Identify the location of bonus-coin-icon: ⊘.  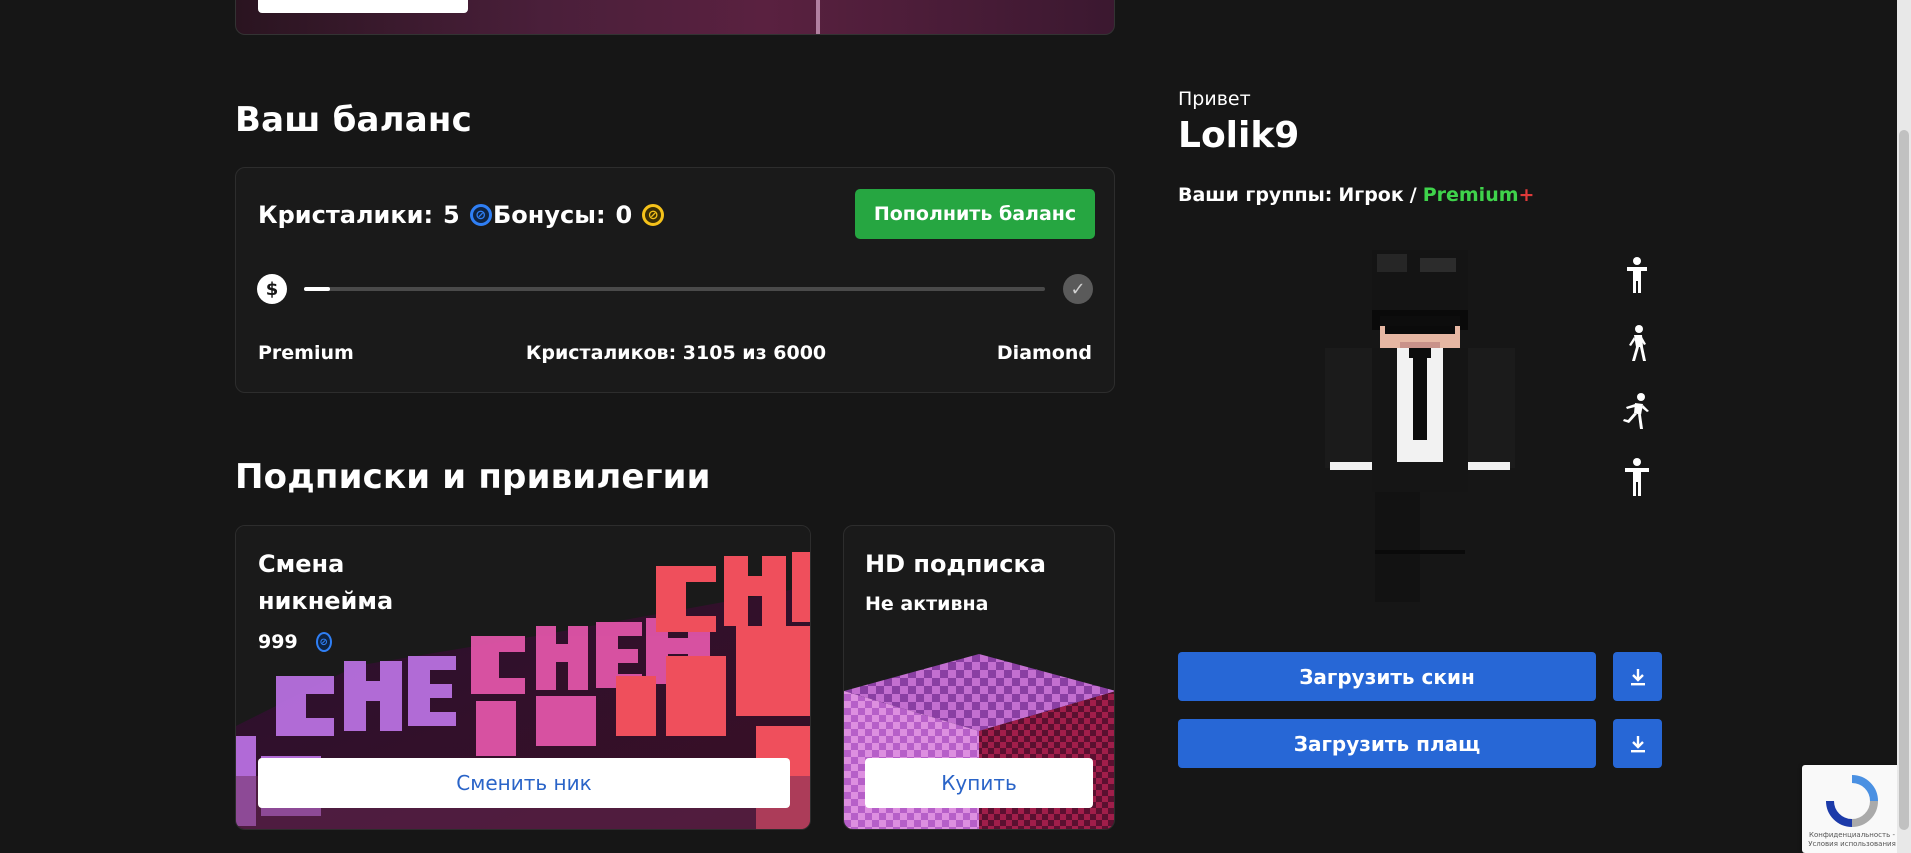
(653, 215).